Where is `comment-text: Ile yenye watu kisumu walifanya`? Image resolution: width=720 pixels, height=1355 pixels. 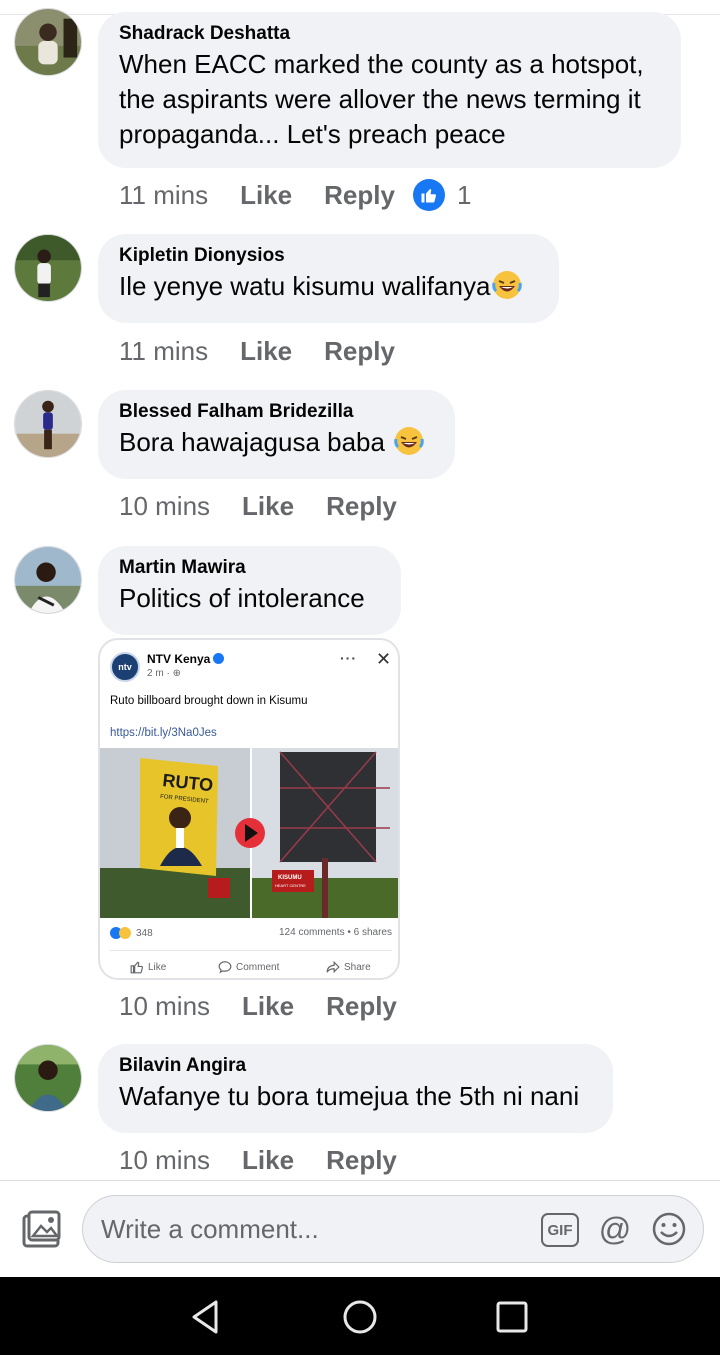
comment-text: Ile yenye watu kisumu walifanya is located at coordinates (328, 286).